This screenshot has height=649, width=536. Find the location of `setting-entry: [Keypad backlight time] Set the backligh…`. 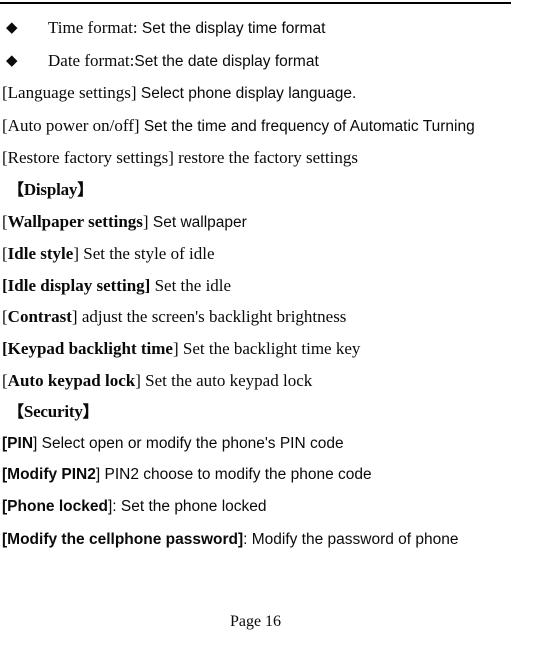

setting-entry: [Keypad backlight time] Set the backligh… is located at coordinates (255, 349).